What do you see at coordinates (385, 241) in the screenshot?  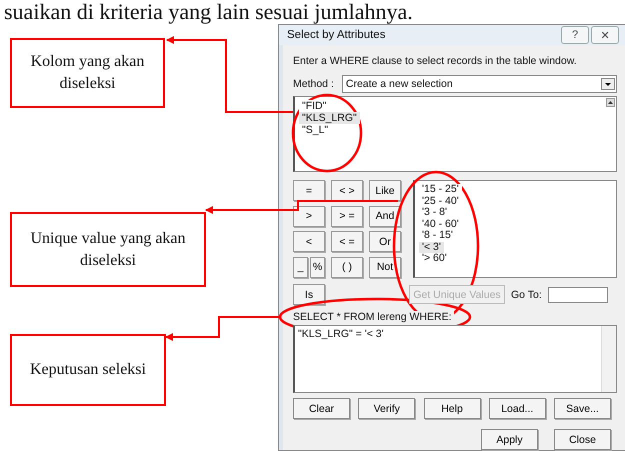 I see `operator-button: Or` at bounding box center [385, 241].